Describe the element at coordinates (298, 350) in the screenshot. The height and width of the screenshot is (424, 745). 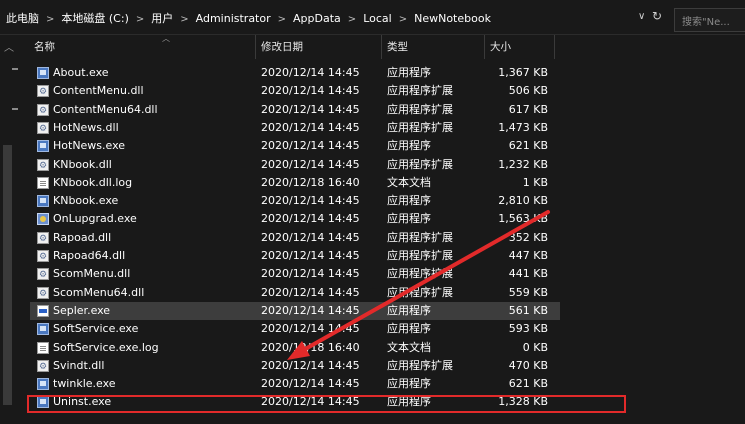
I see `arrow-head-icon` at that location.